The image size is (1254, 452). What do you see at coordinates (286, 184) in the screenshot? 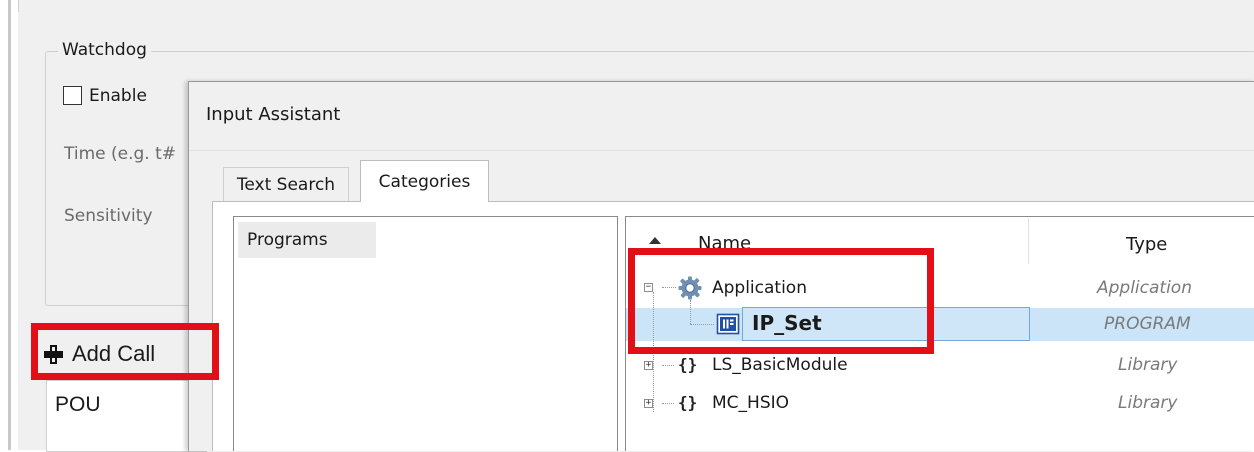
I see `tab-text-search: Text Search` at bounding box center [286, 184].